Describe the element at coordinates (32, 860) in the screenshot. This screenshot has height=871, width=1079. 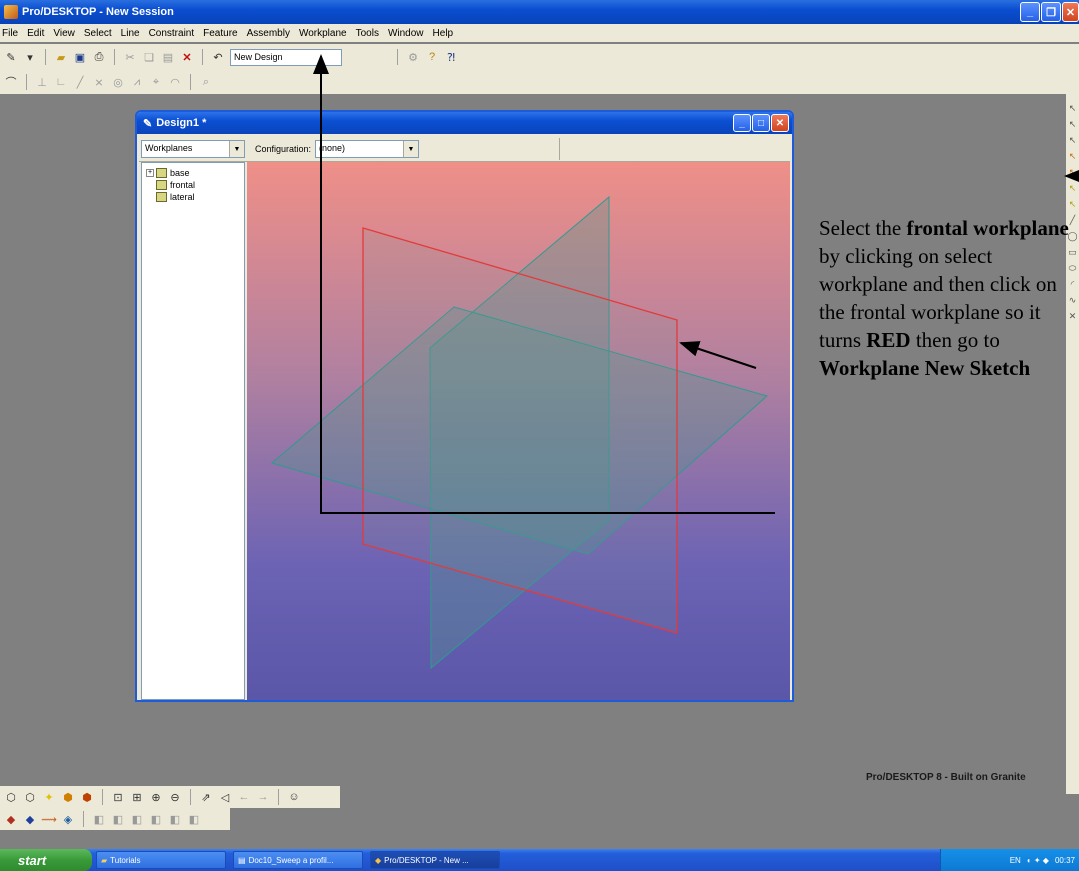
I see `start-label: start` at that location.